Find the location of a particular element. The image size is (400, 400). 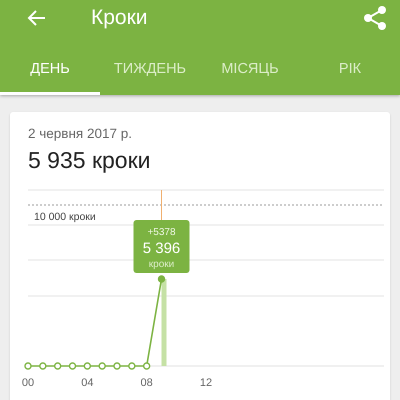

cursor-line is located at coordinates (161, 205).